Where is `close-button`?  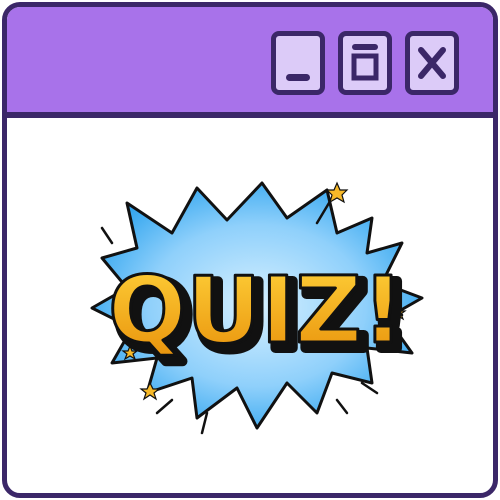
close-button is located at coordinates (432, 63).